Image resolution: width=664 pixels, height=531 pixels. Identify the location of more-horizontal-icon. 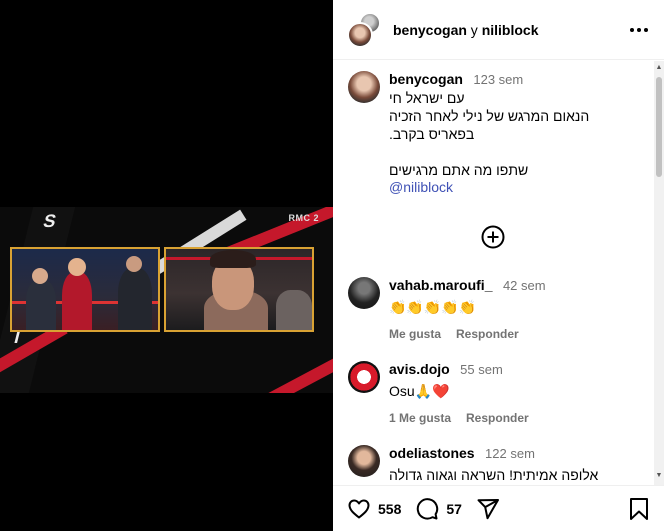
(632, 29).